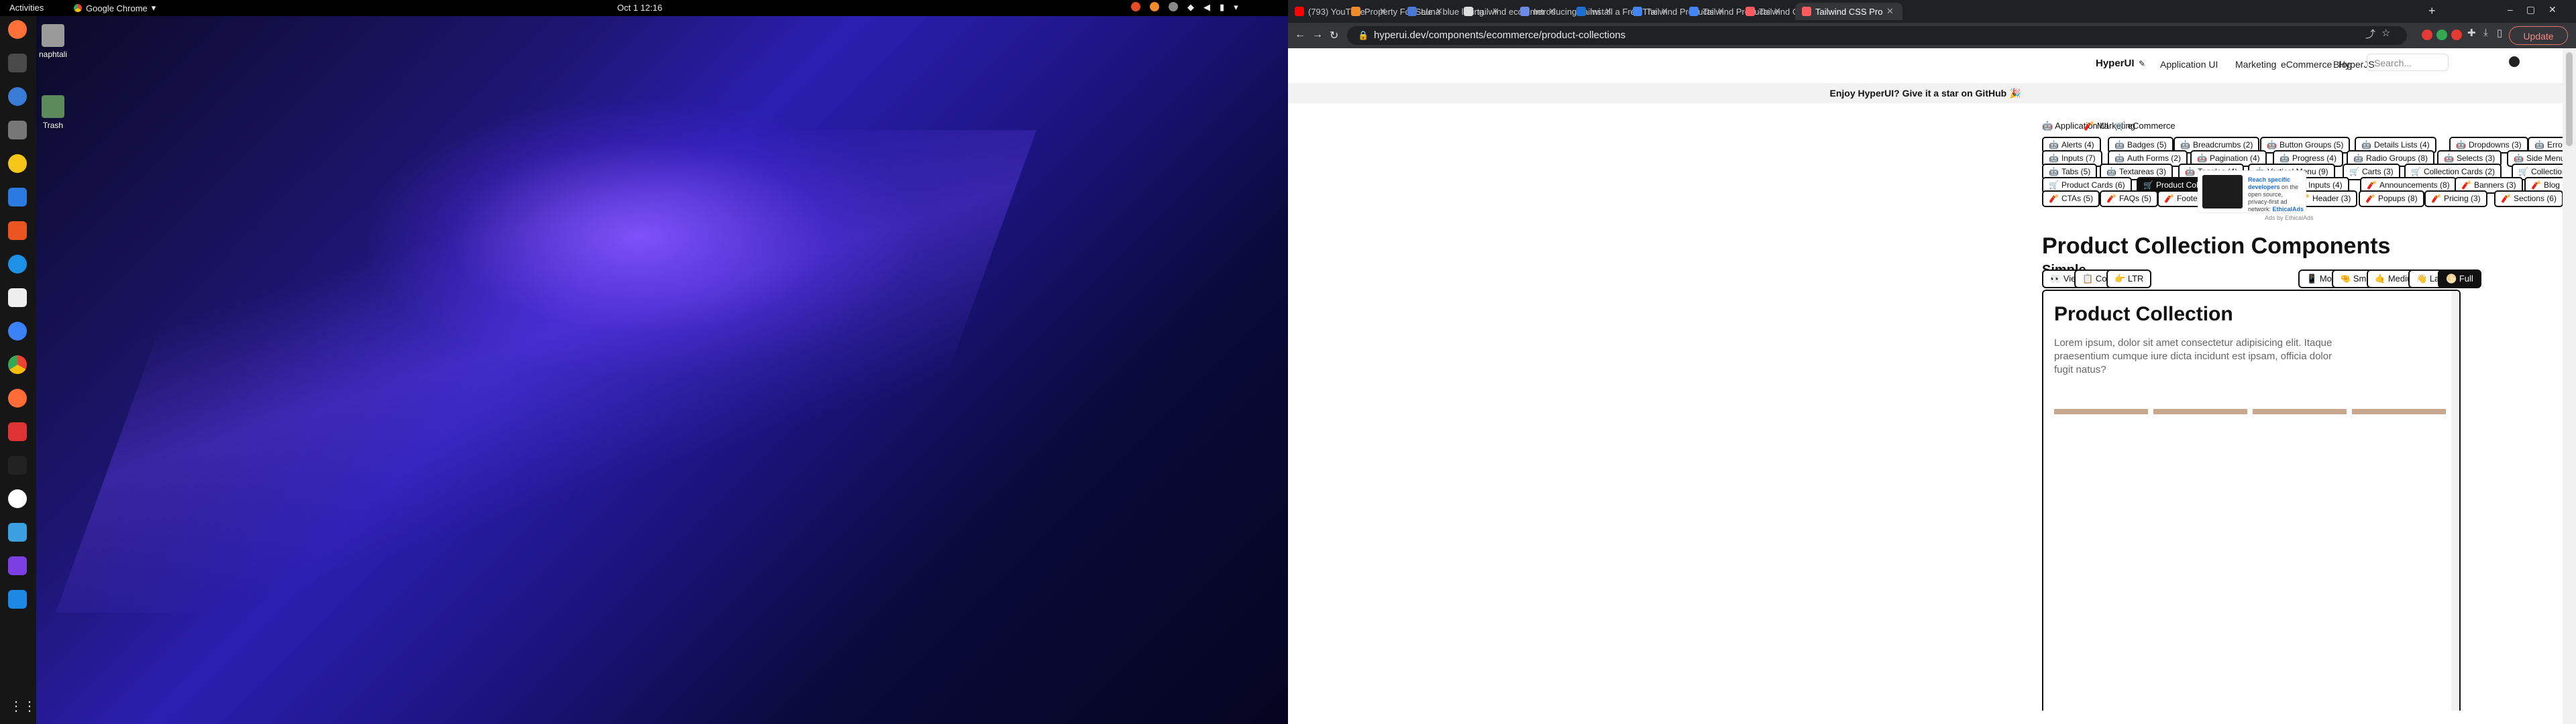  What do you see at coordinates (2494, 185) in the screenshot?
I see `chip-label: Banners (3)` at bounding box center [2494, 185].